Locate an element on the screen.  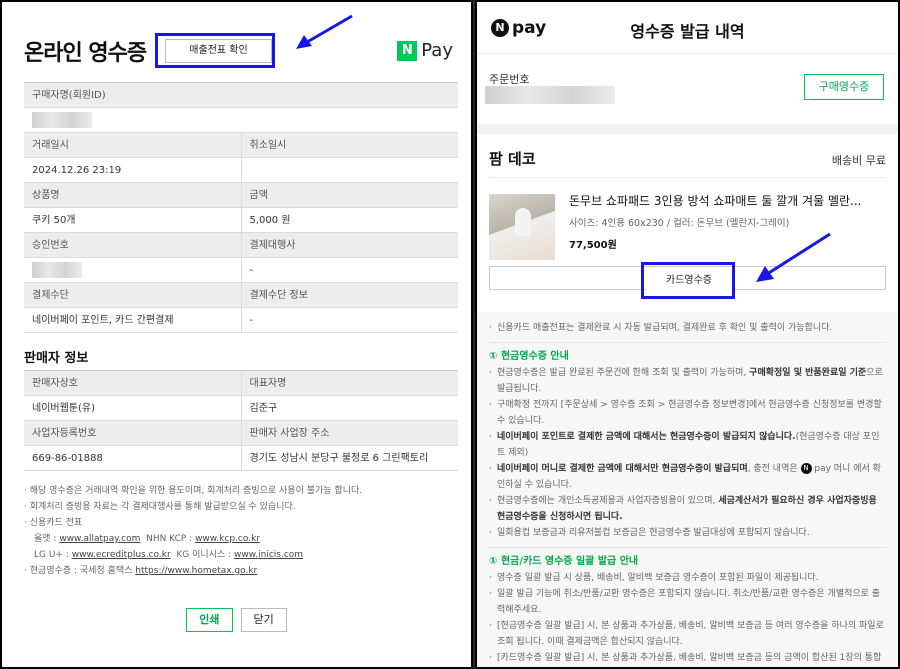
order-number-label: 주문번호 is located at coordinates (509, 79).